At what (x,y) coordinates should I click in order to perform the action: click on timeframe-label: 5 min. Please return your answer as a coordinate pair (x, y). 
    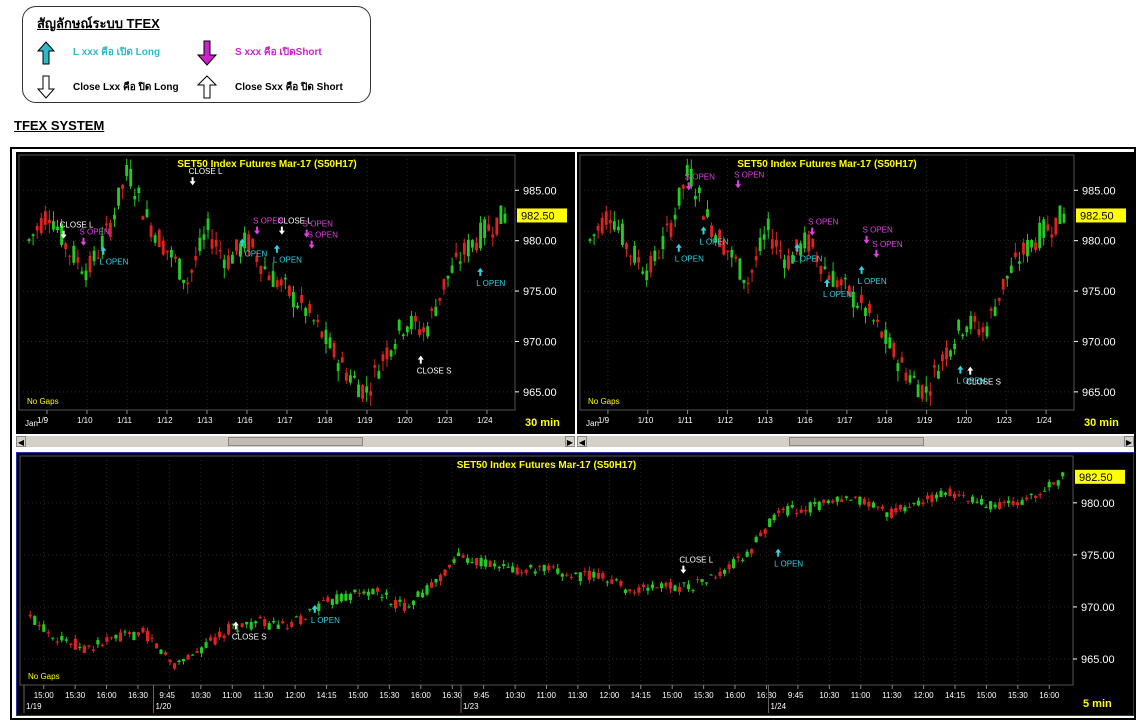
    Looking at the image, I should click on (1097, 704).